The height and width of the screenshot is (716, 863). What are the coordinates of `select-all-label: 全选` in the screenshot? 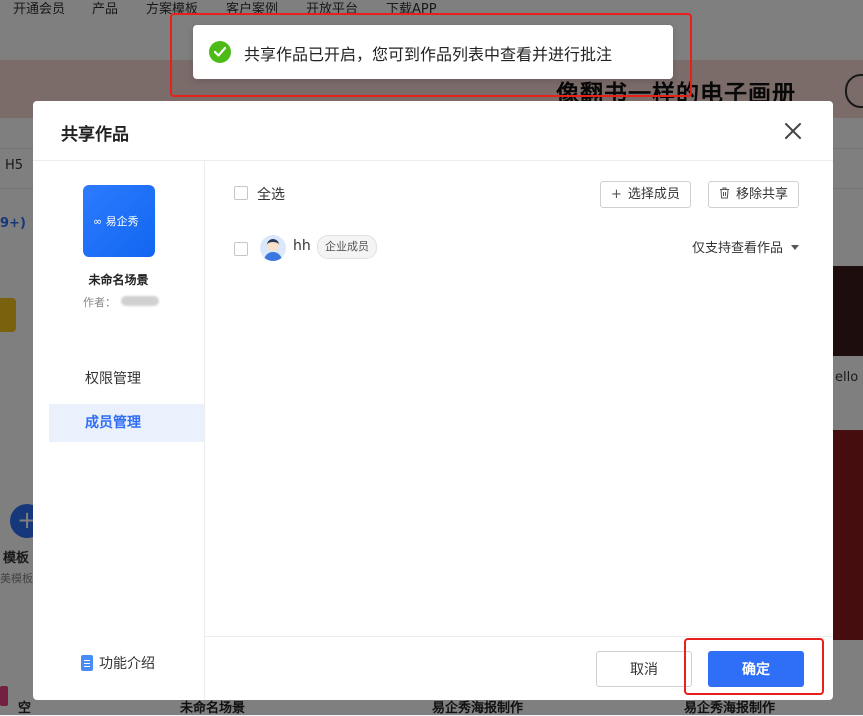 It's located at (271, 195).